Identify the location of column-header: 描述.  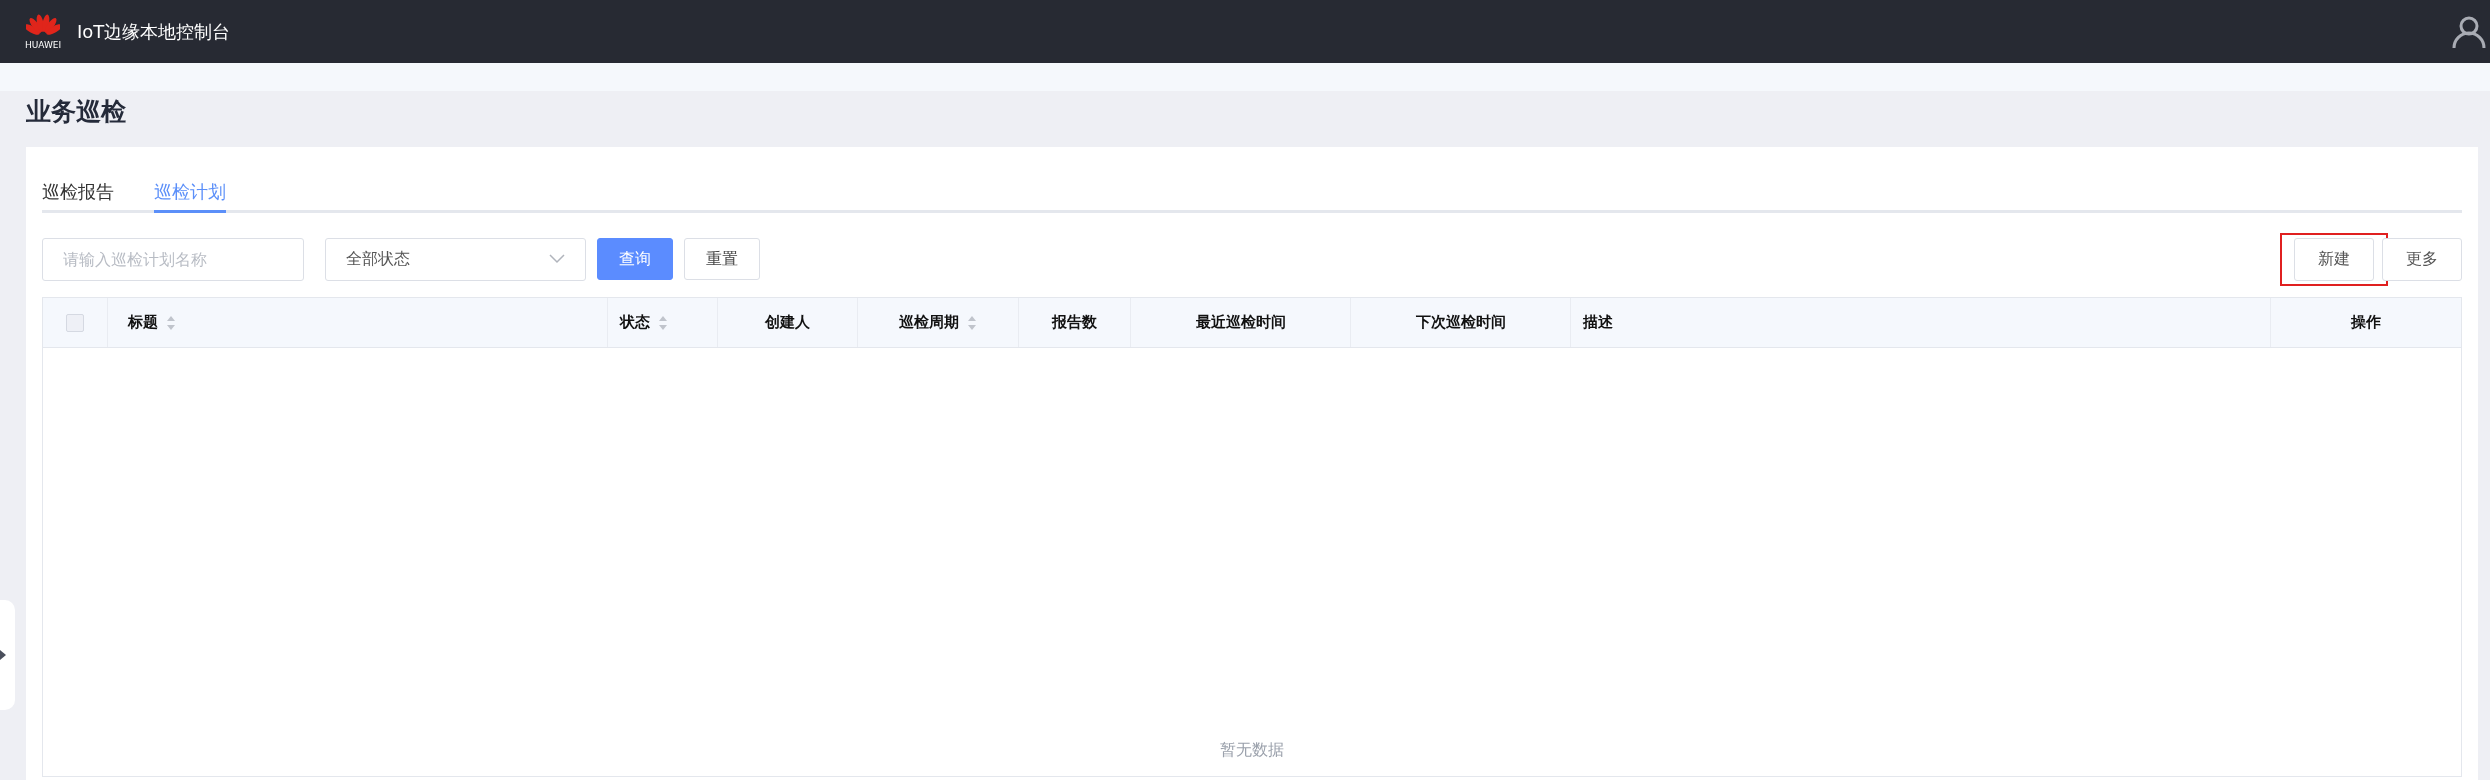
(1598, 323).